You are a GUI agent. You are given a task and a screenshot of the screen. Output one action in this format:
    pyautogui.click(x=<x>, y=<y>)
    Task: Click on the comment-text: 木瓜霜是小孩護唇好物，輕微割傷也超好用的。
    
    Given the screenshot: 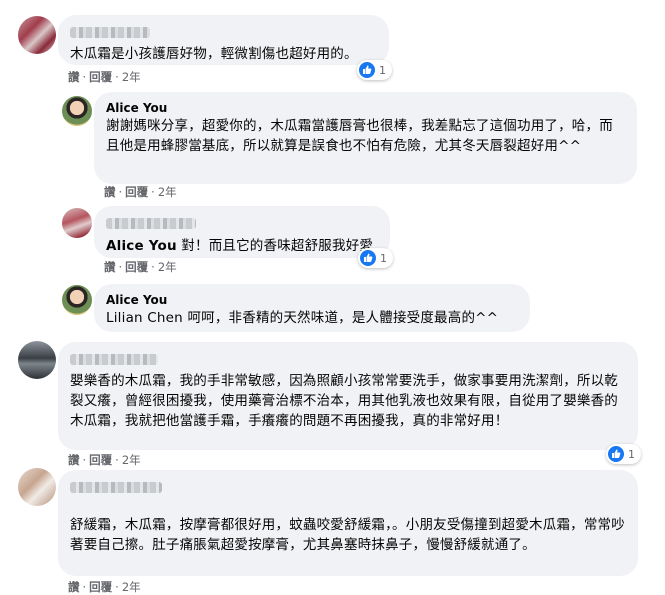 What is the action you would take?
    pyautogui.click(x=214, y=54)
    